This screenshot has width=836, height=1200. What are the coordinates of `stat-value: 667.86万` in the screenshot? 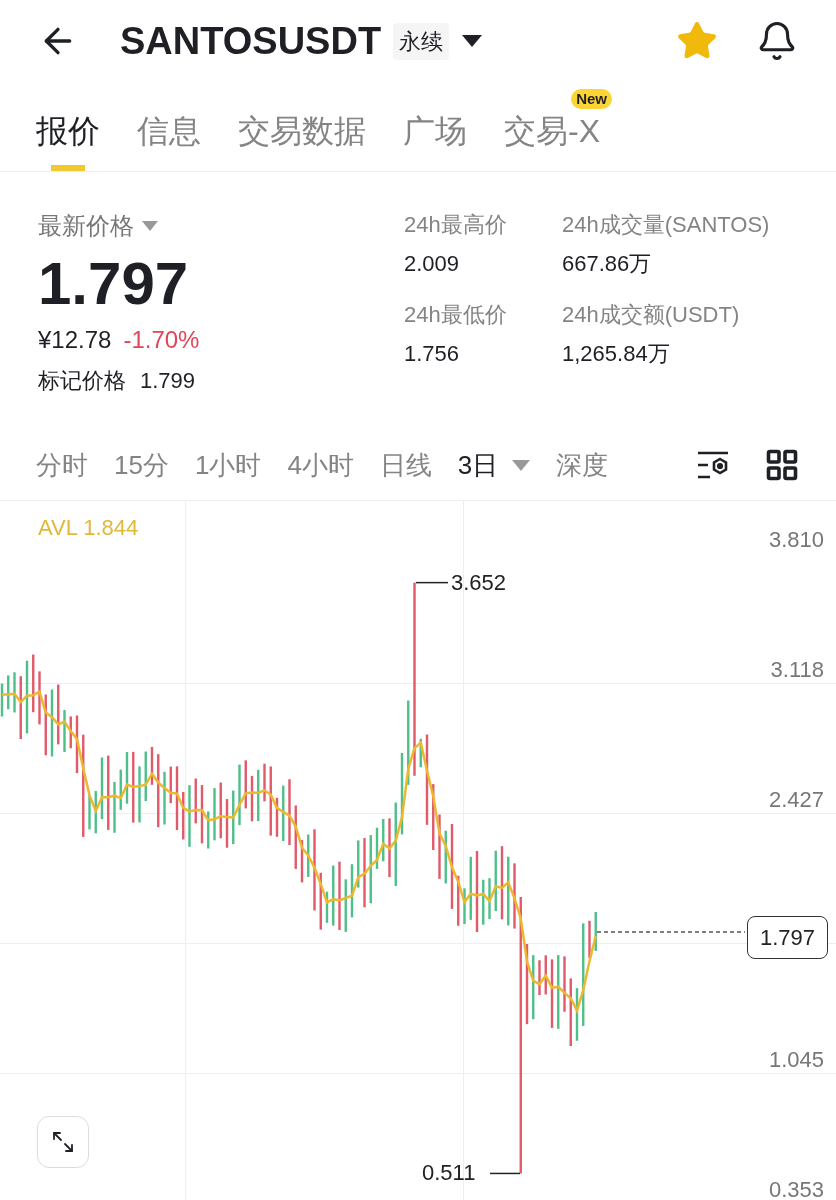 It's located at (607, 264).